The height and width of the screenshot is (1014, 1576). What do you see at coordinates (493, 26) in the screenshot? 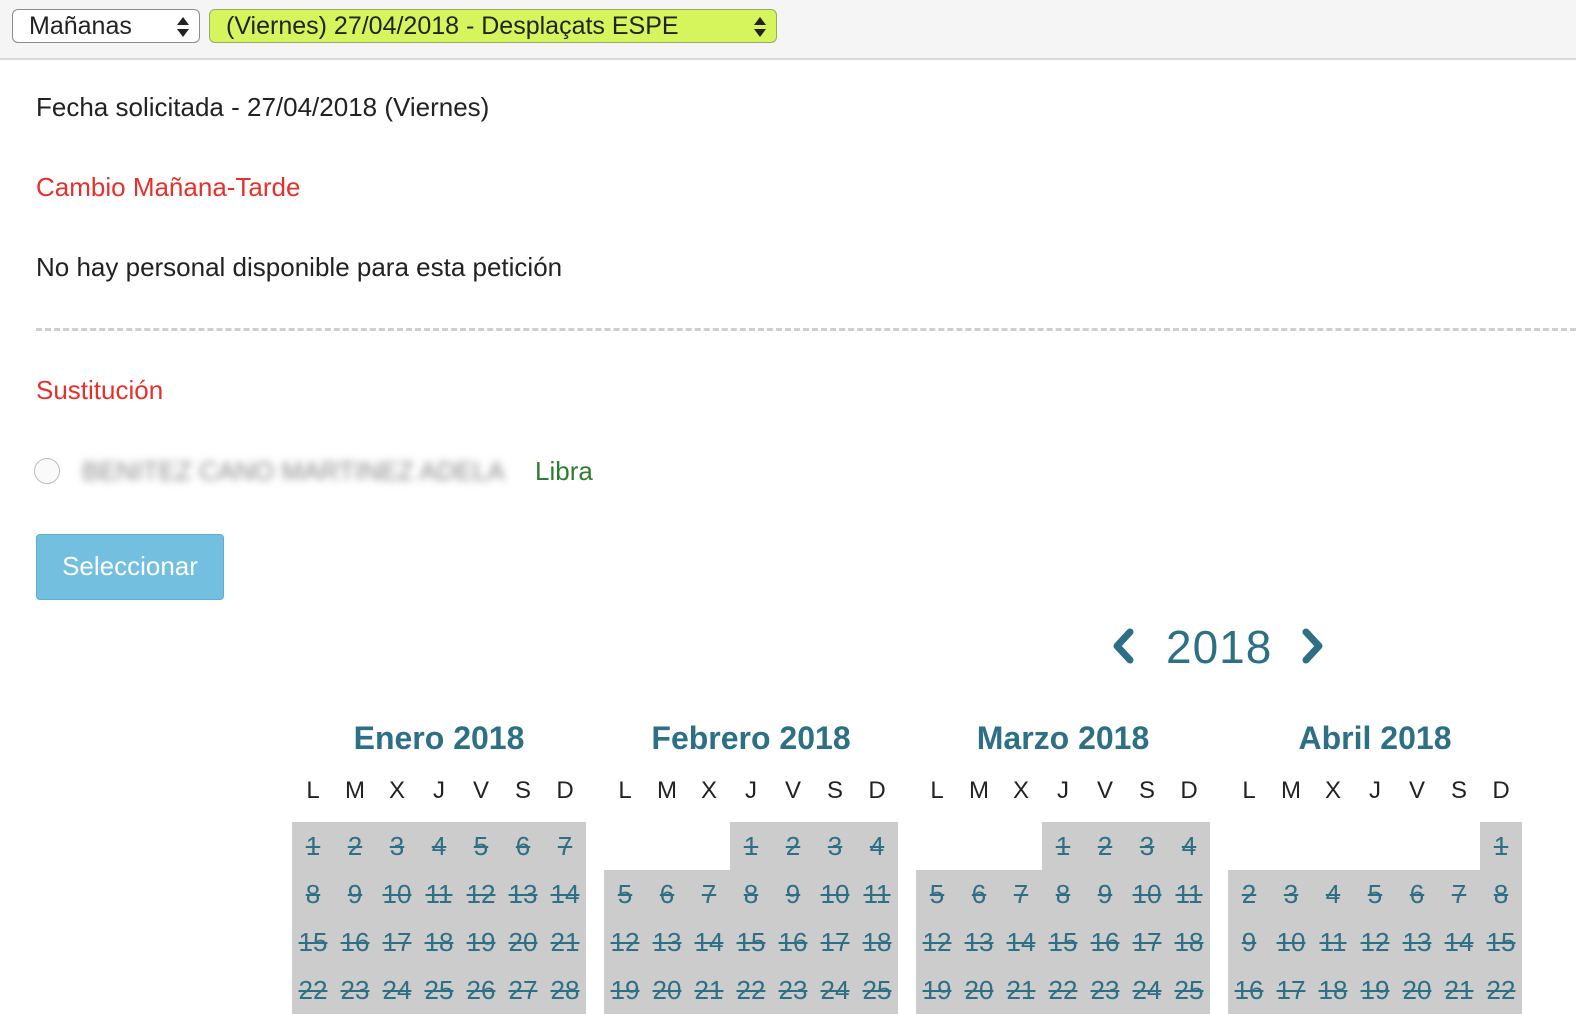
I see `date-request-select: (Viernes) 27/04/2018 - Desplaçats ESPE` at bounding box center [493, 26].